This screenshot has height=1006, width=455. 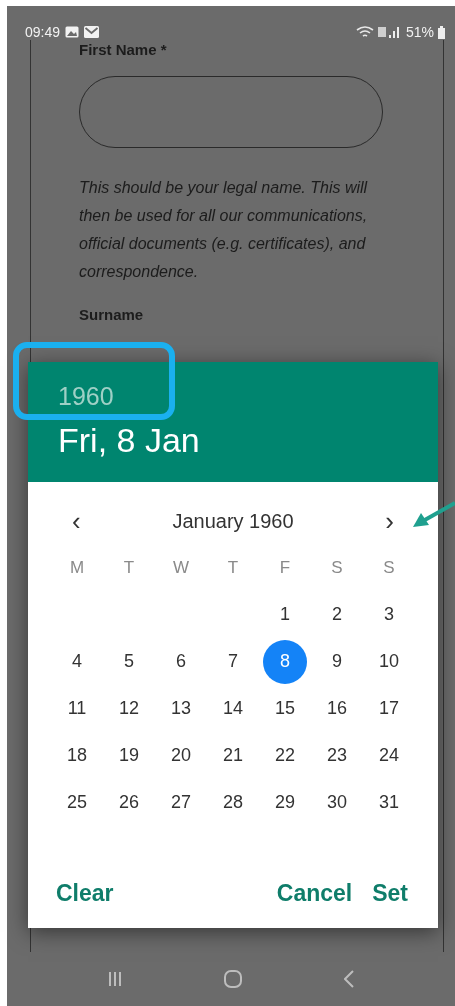 I want to click on calendar-day: 17, so click(x=389, y=708).